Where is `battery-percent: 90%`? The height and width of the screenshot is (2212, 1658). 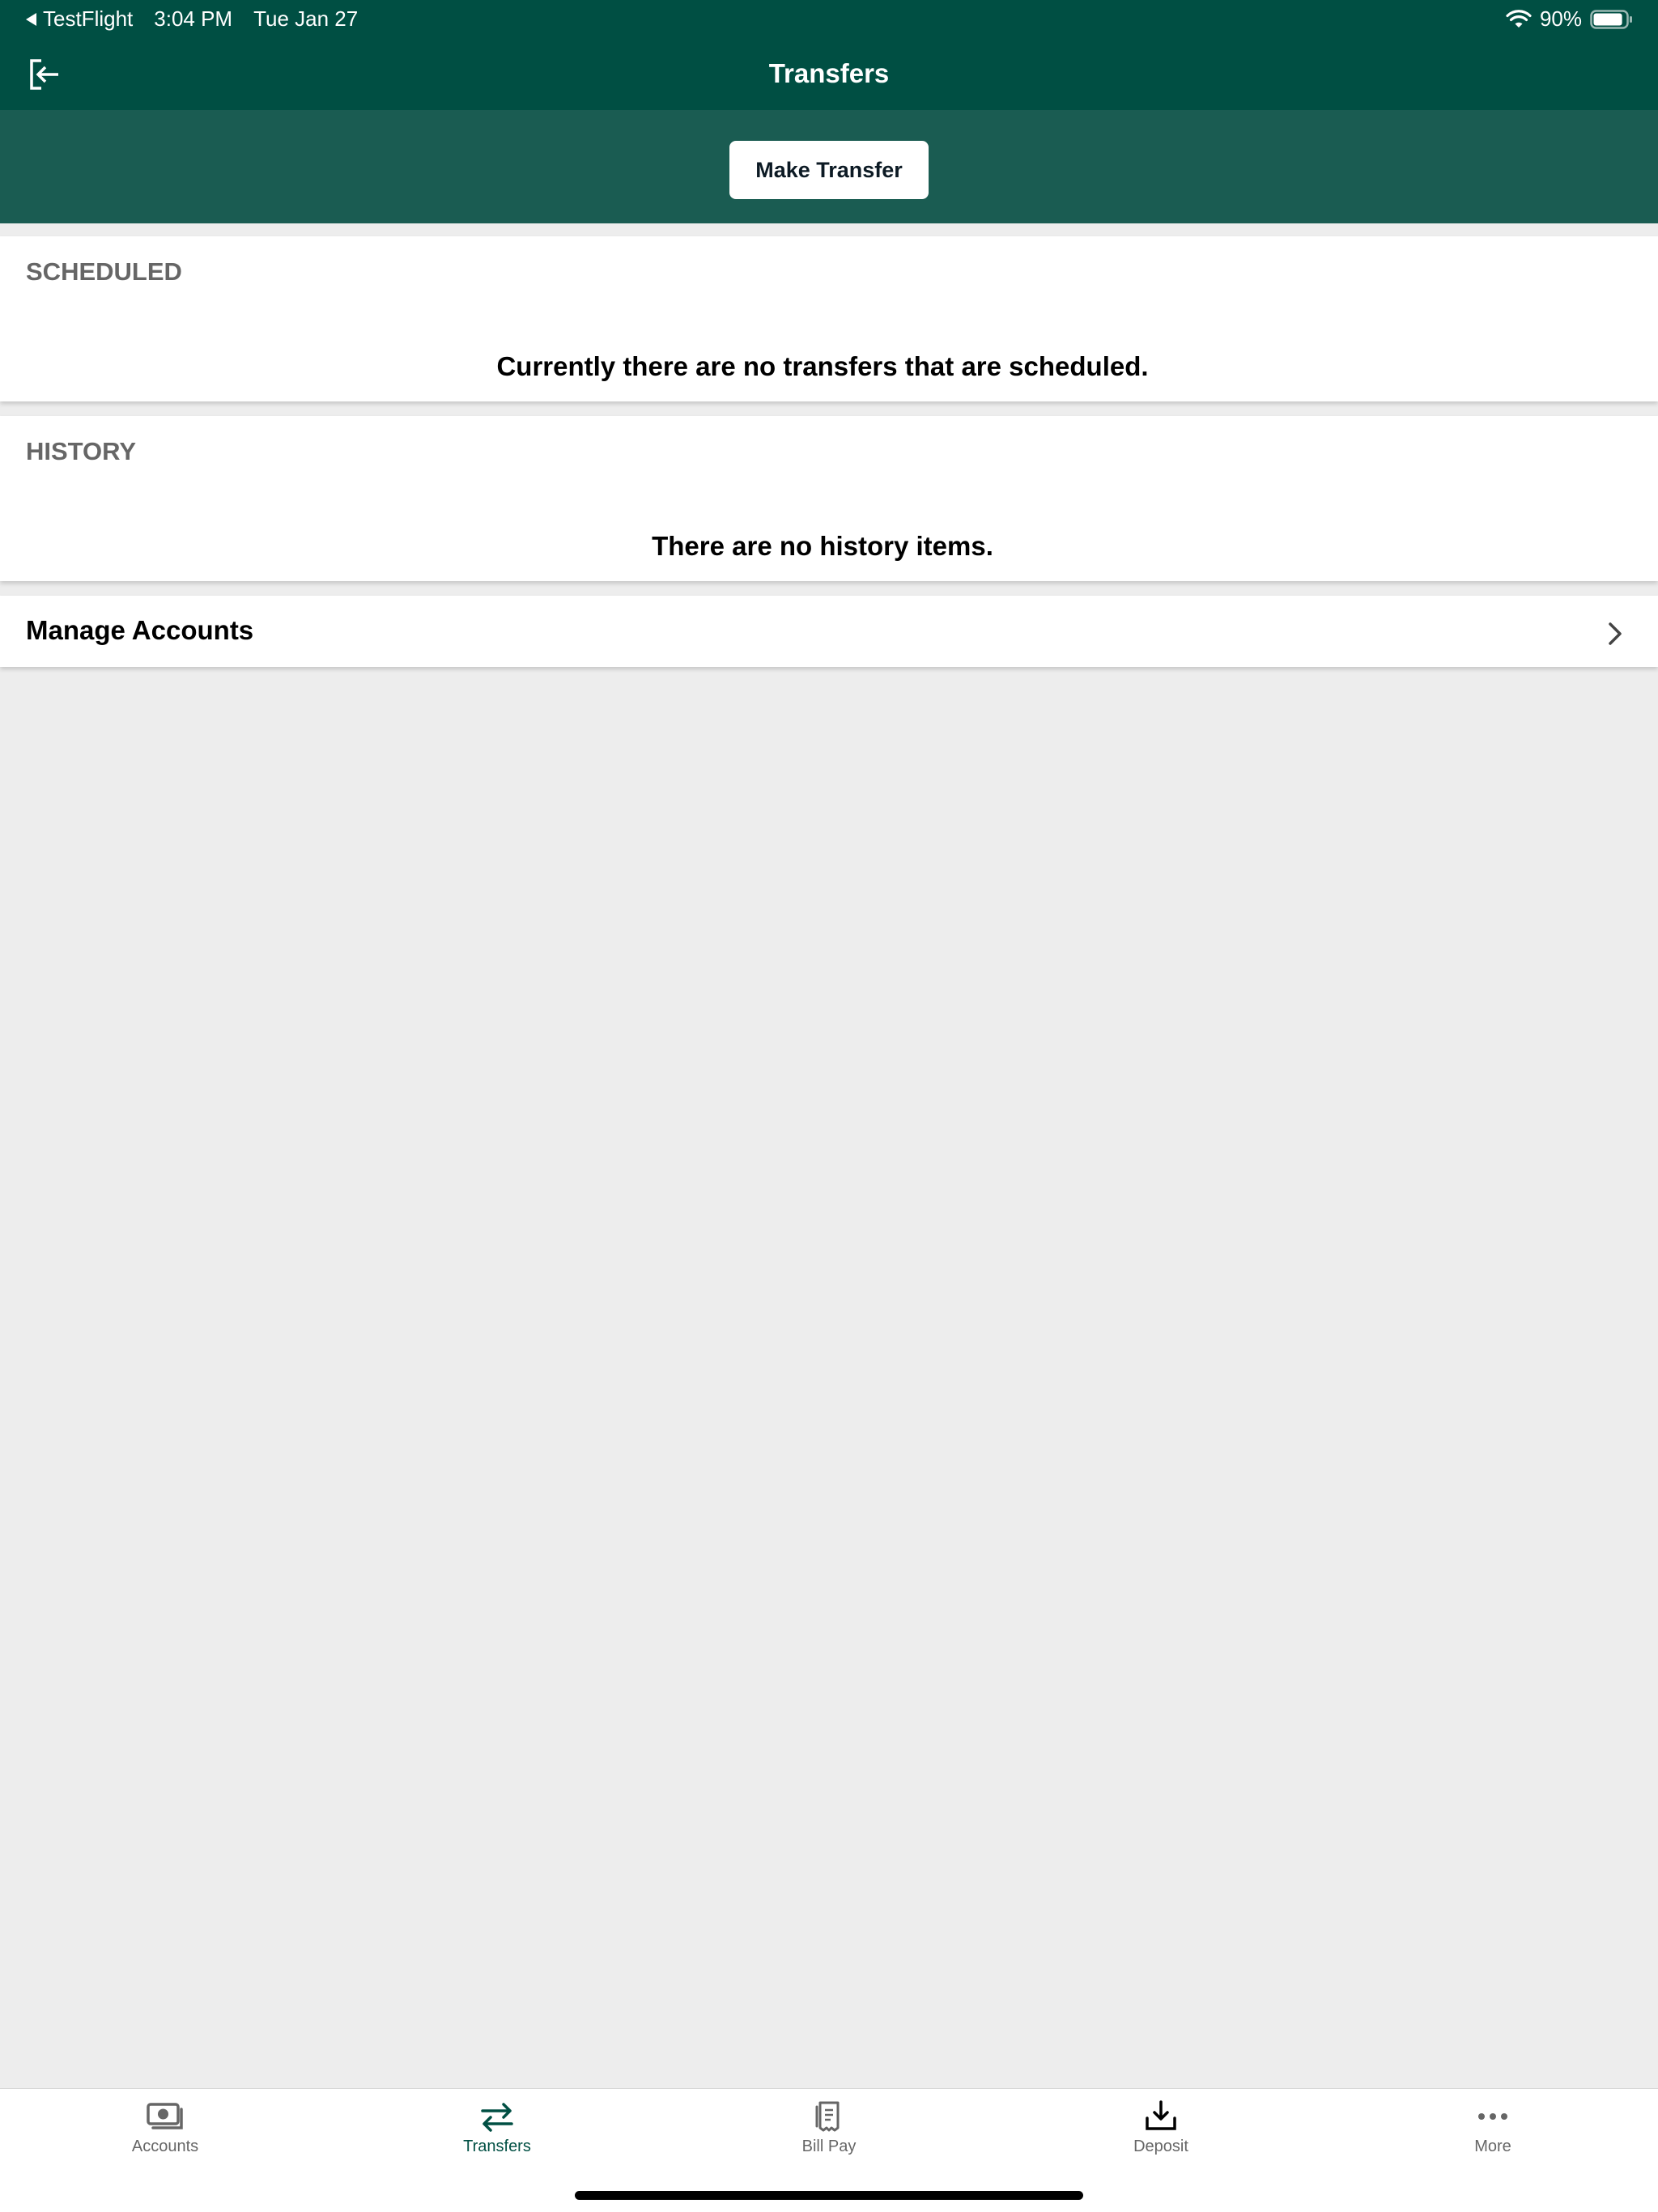
battery-percent: 90% is located at coordinates (1560, 18).